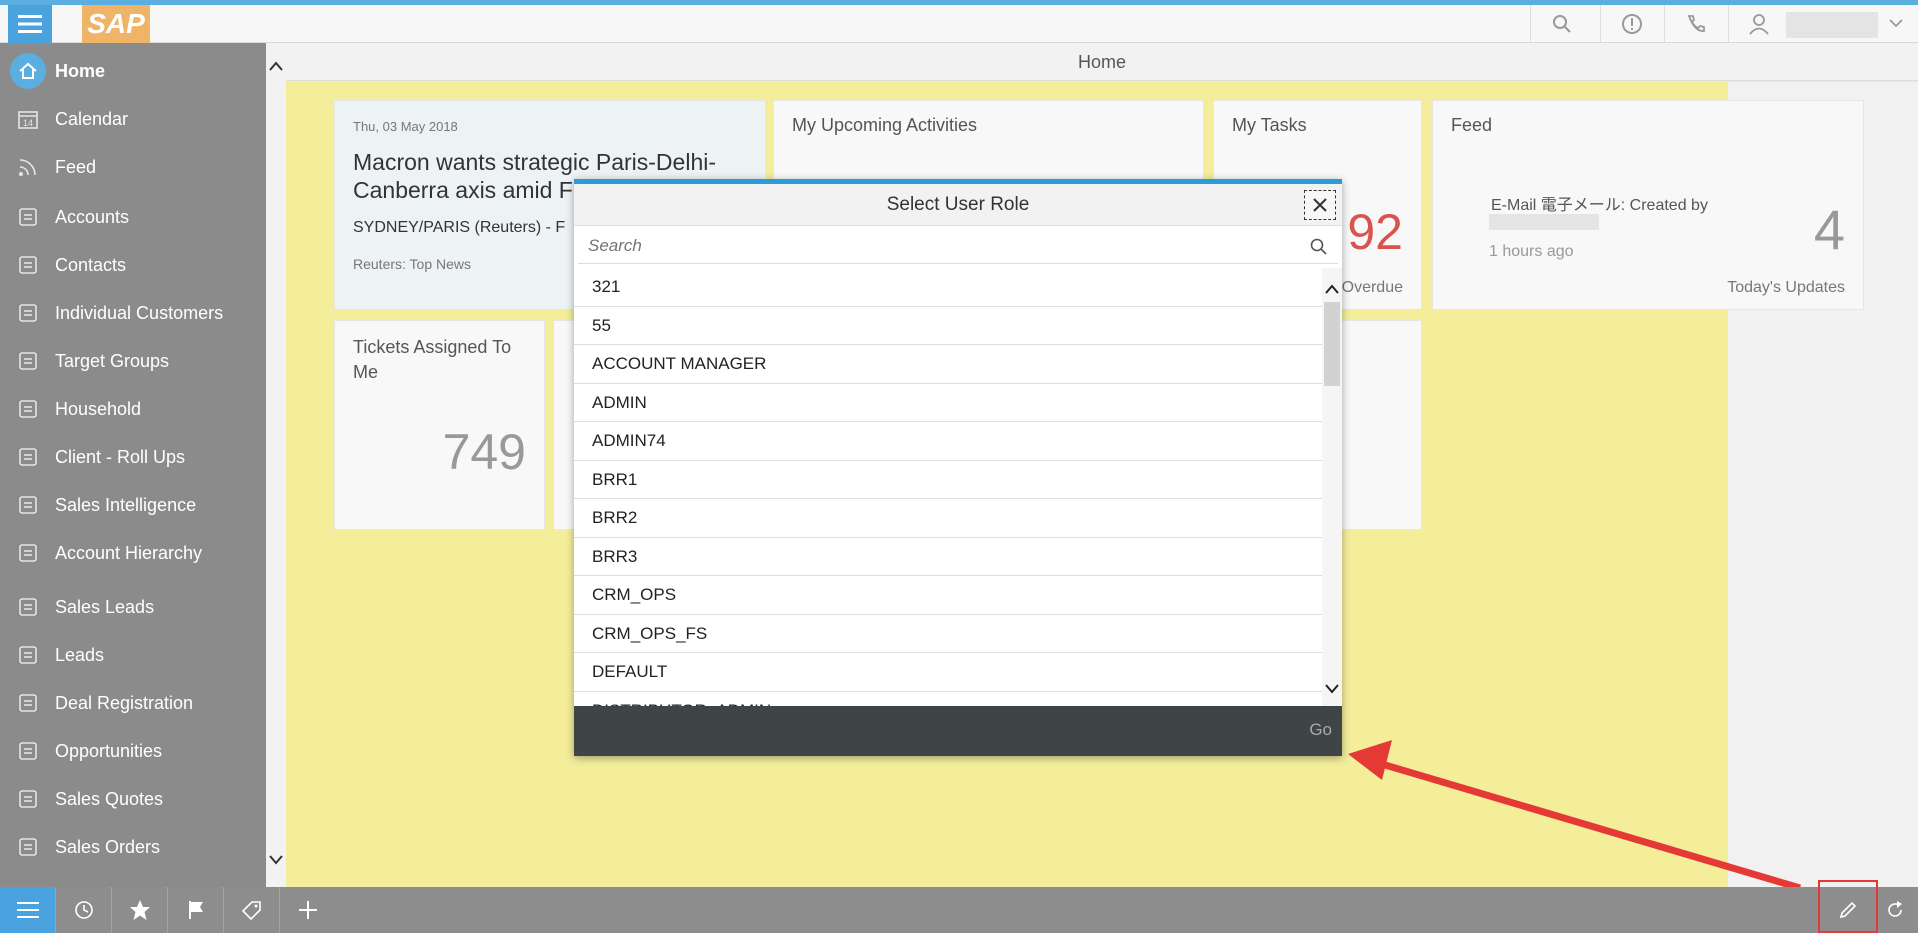 The height and width of the screenshot is (933, 1918). I want to click on plus-icon, so click(308, 910).